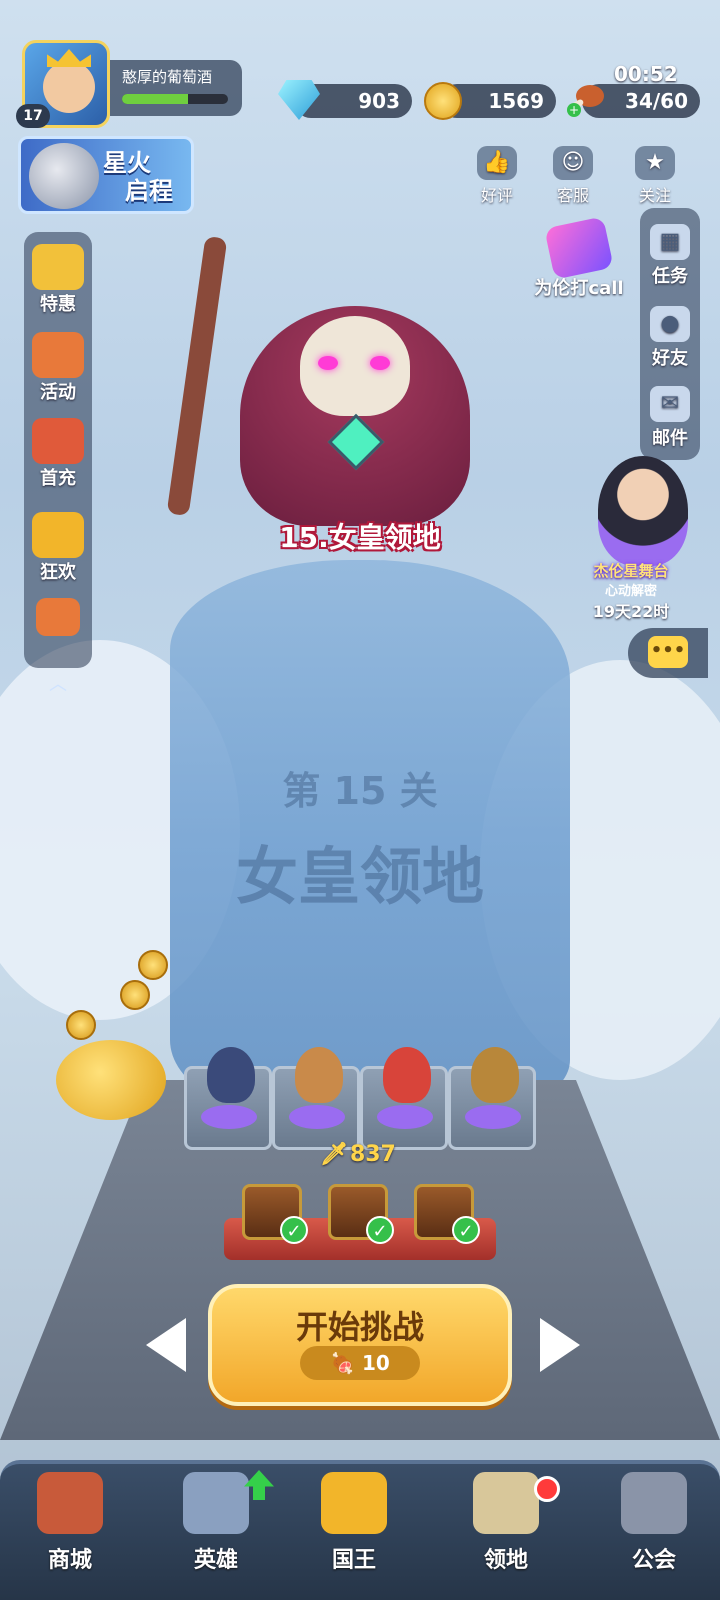 The image size is (720, 1600). Describe the element at coordinates (380, 363) in the screenshot. I see `boss-eye-right` at that location.